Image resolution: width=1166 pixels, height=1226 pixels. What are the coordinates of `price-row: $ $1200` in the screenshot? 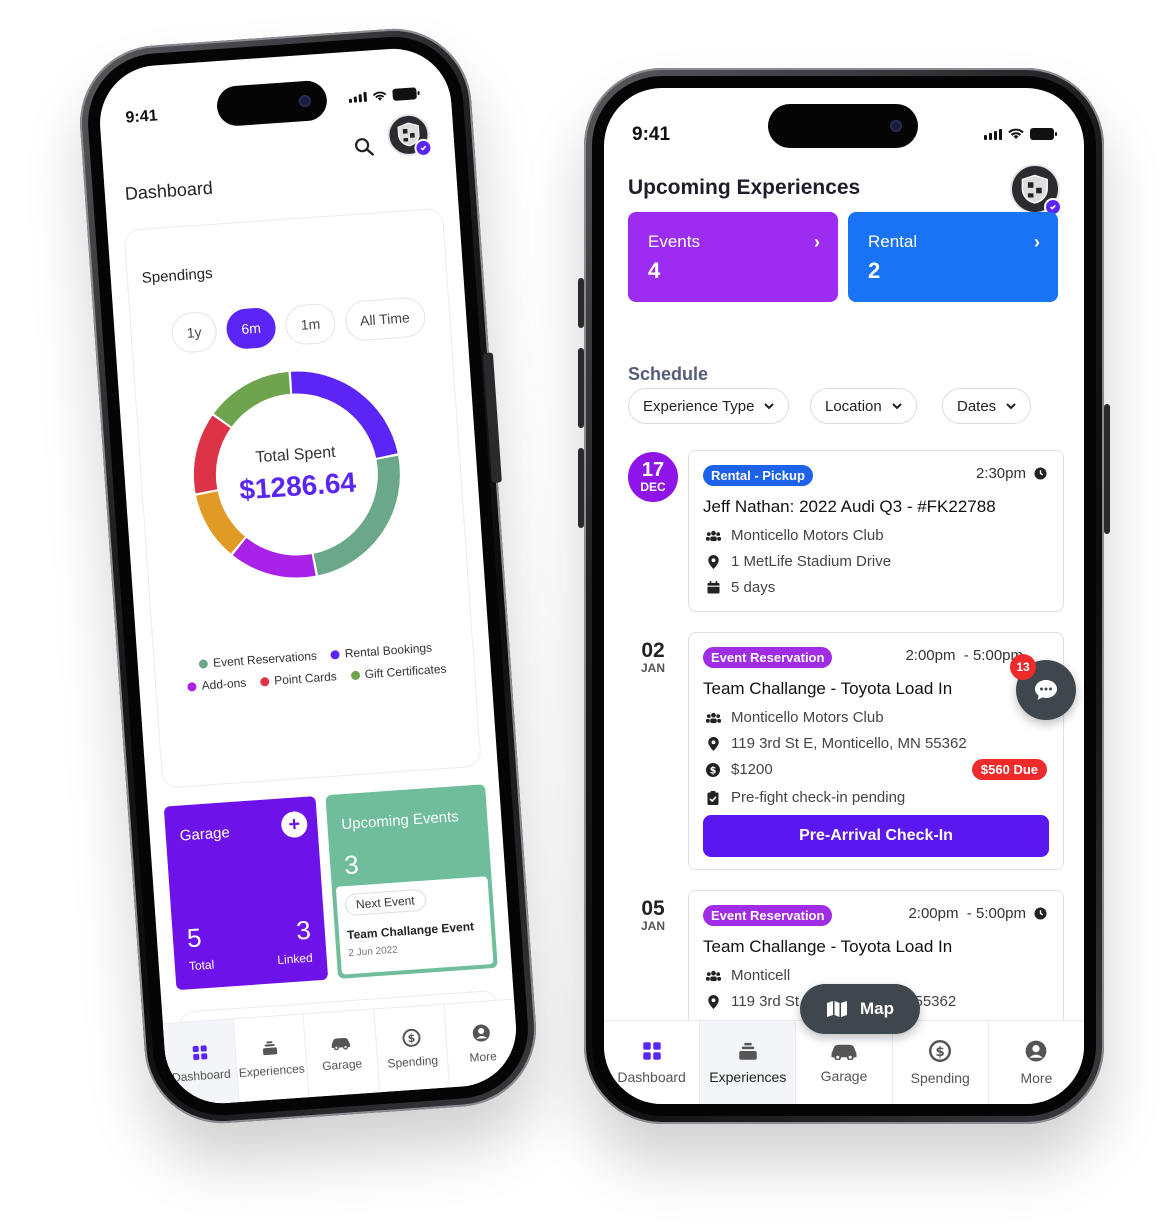 It's located at (739, 769).